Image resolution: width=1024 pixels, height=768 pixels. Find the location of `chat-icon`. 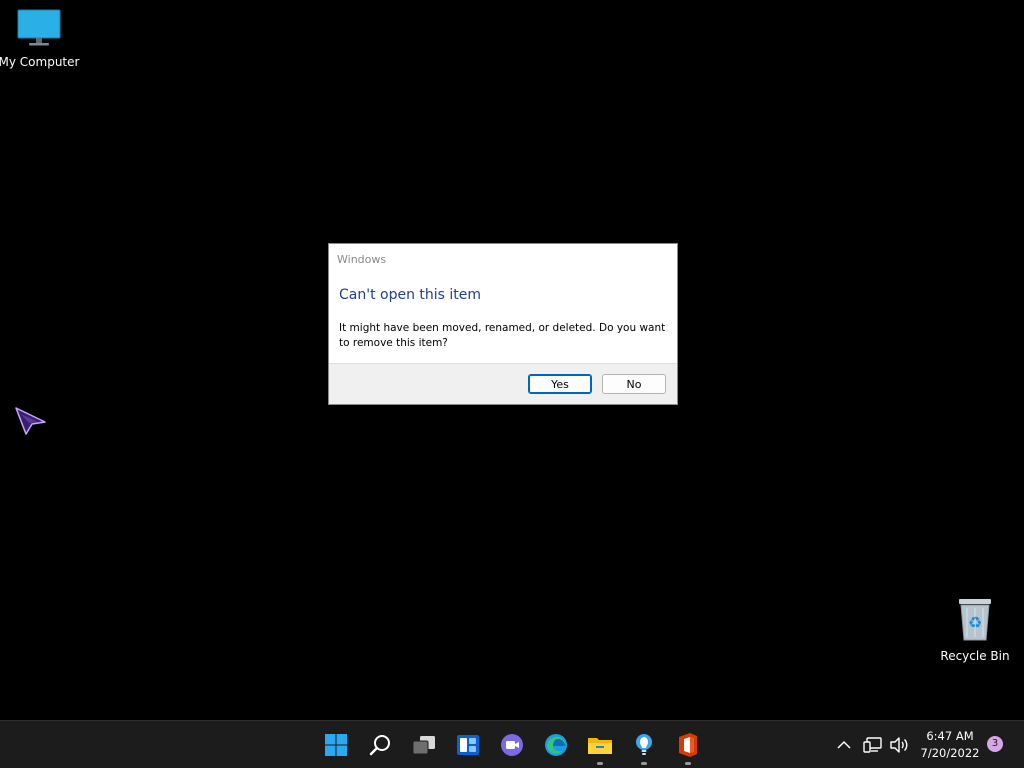

chat-icon is located at coordinates (512, 745).